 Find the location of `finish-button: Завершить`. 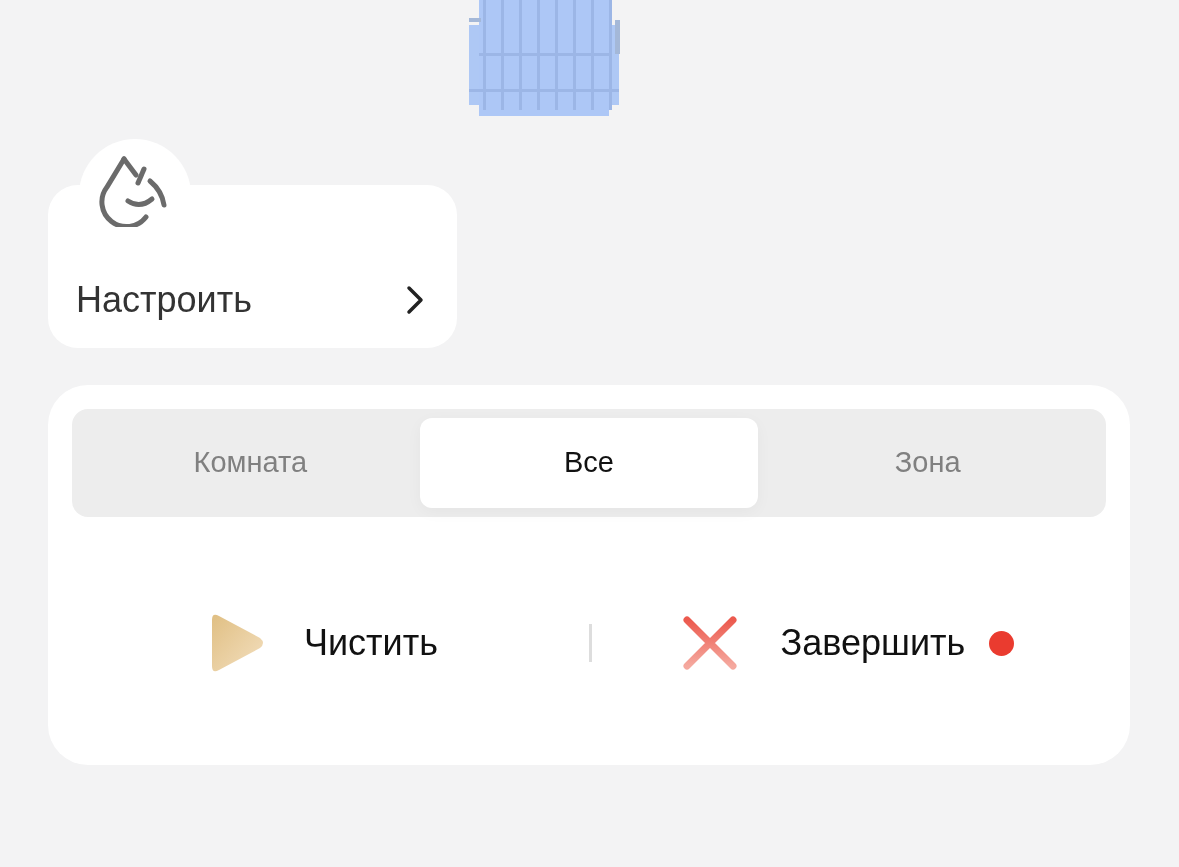

finish-button: Завершить is located at coordinates (848, 643).